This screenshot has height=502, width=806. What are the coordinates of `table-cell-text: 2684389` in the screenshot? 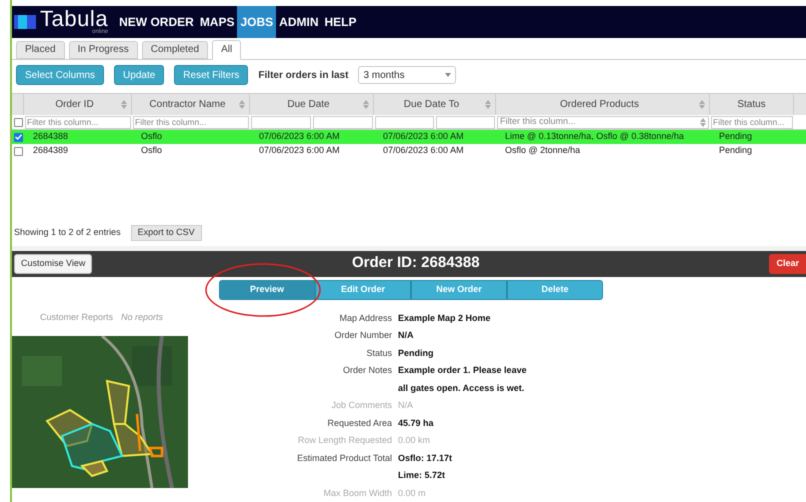 It's located at (51, 151).